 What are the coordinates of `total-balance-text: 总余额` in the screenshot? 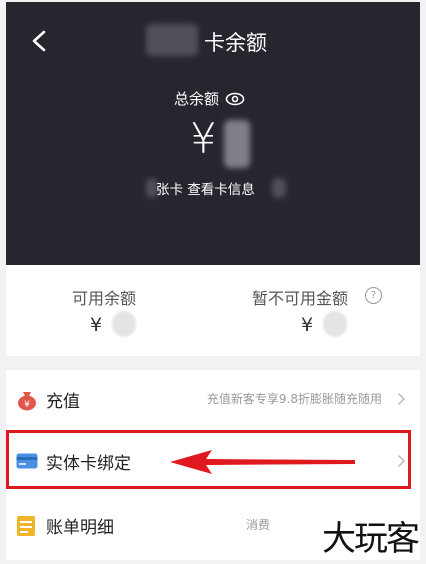 It's located at (197, 99).